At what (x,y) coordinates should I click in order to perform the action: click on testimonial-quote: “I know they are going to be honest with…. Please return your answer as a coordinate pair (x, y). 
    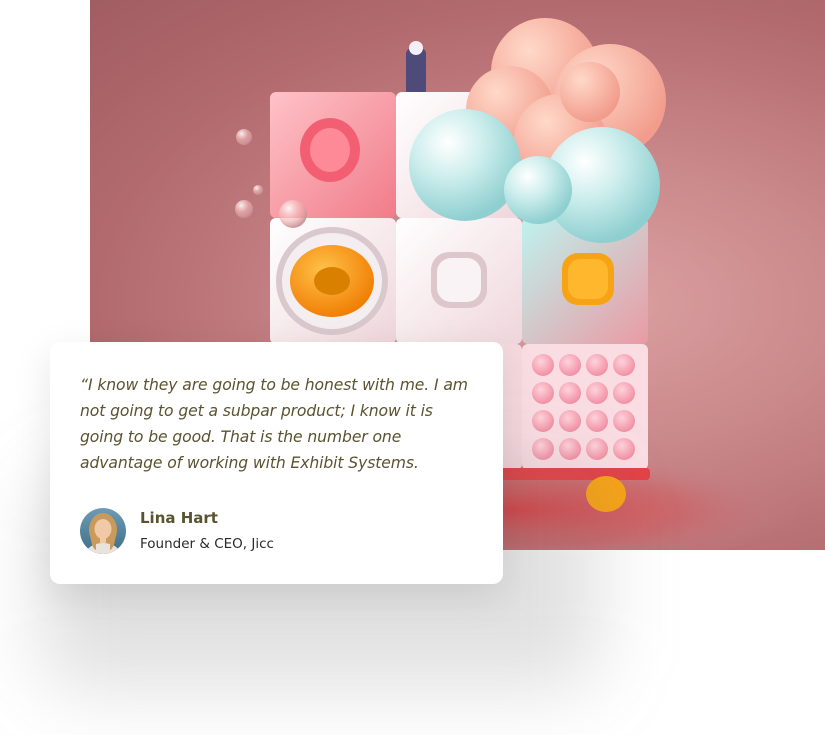
    Looking at the image, I should click on (274, 424).